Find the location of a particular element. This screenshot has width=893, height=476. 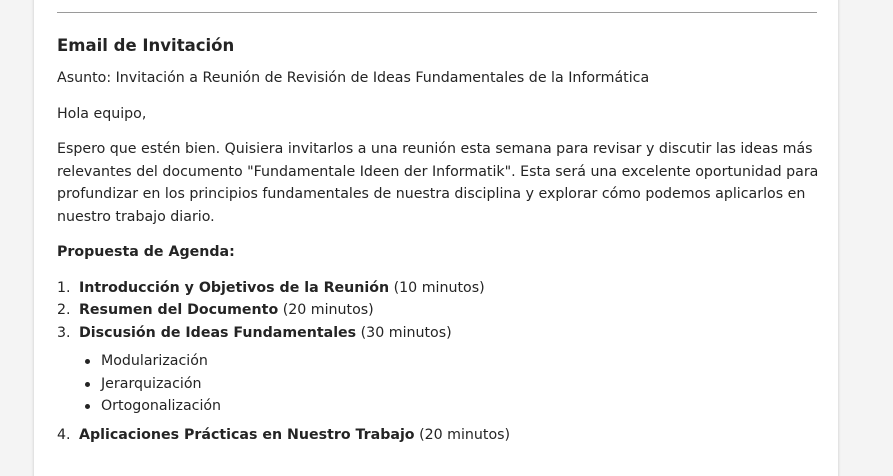

agenda-item-number: 1. is located at coordinates (64, 287).